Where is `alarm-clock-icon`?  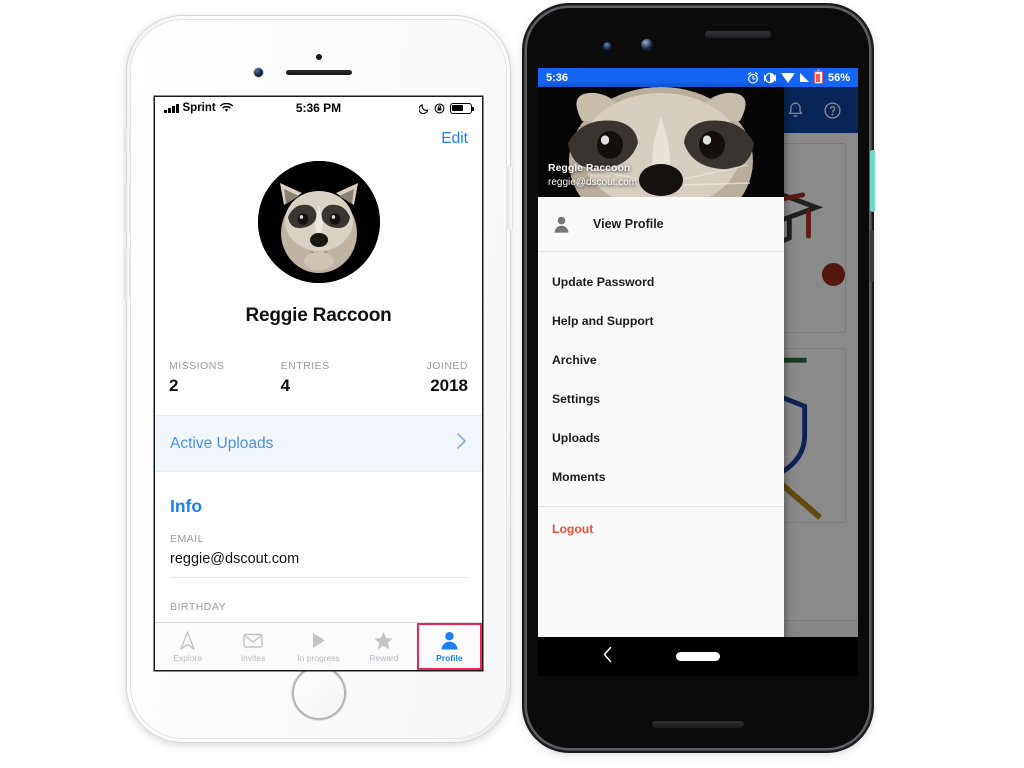 alarm-clock-icon is located at coordinates (752, 77).